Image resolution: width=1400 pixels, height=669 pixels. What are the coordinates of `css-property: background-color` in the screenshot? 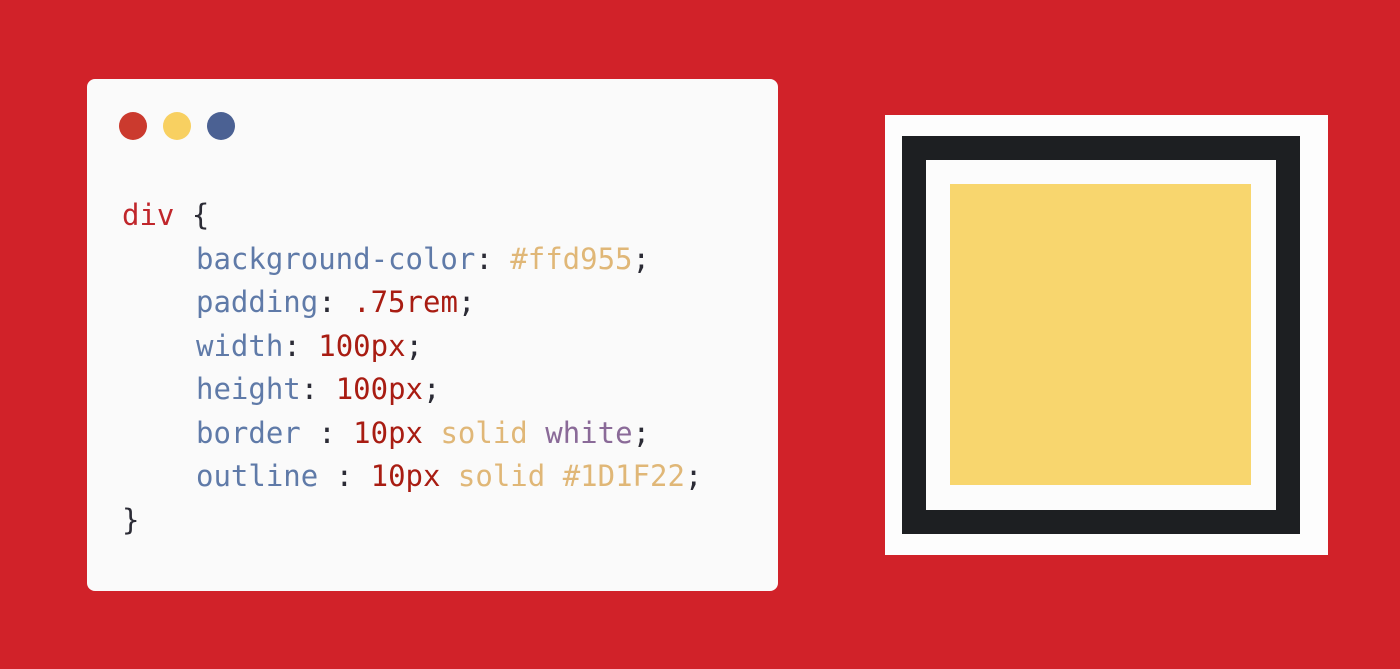 It's located at (336, 258).